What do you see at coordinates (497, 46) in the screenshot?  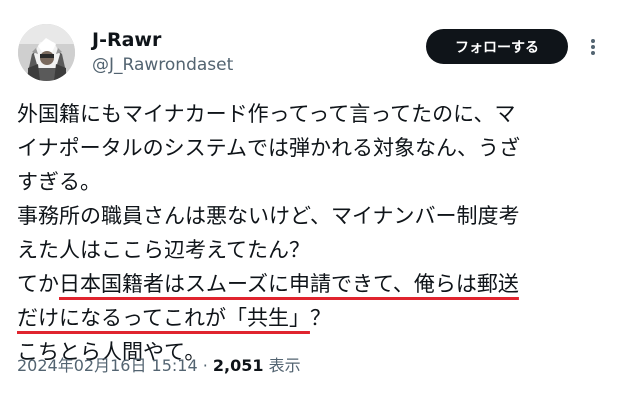 I see `follow-button: フォローする` at bounding box center [497, 46].